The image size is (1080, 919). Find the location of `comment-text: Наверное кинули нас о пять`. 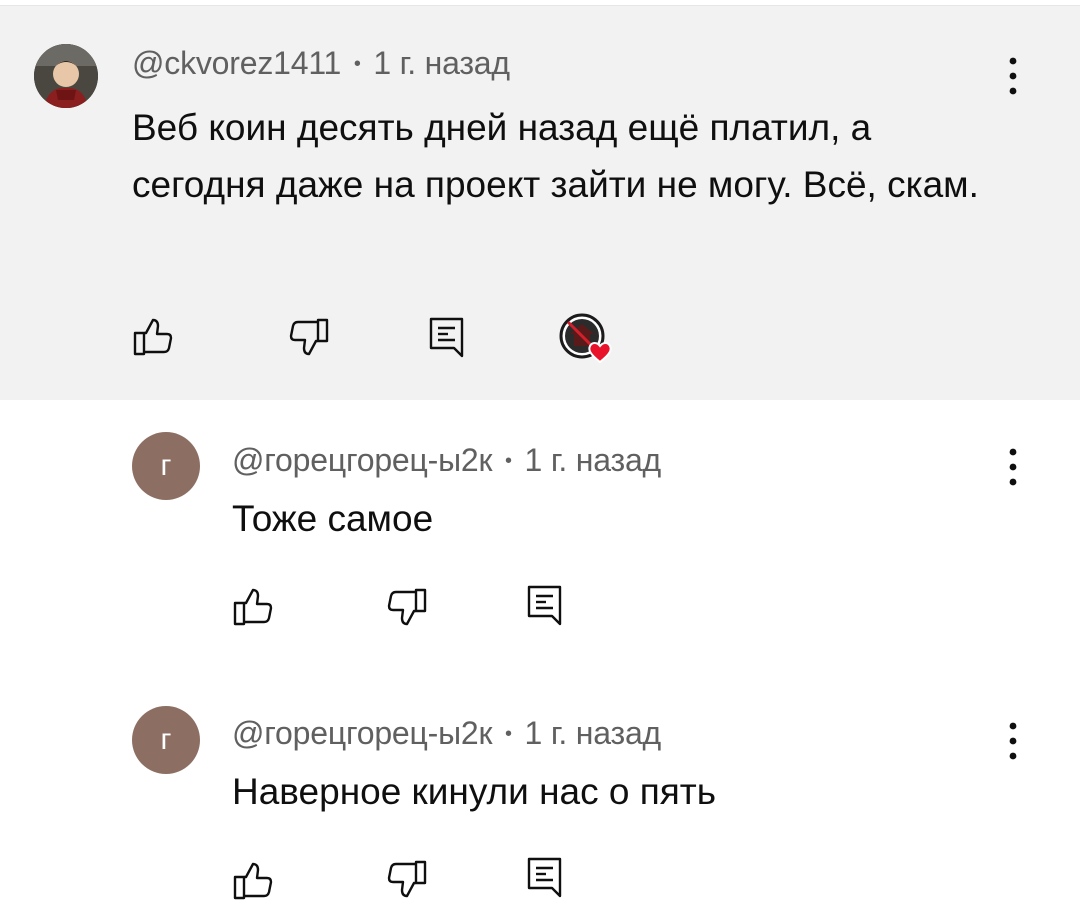

comment-text: Наверное кинули нас о пять is located at coordinates (474, 791).